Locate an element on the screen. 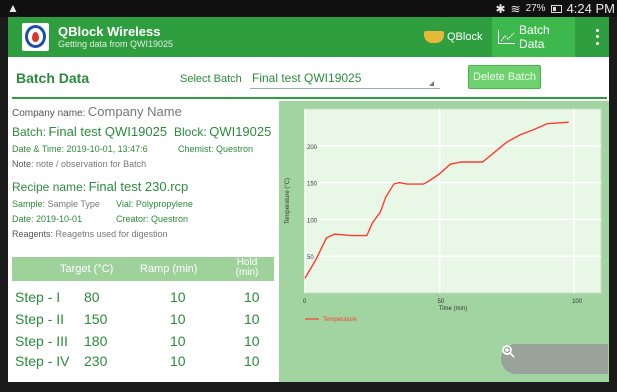 Image resolution: width=617 pixels, height=392 pixels. reagents-value: Reagetns used for digestion is located at coordinates (111, 234).